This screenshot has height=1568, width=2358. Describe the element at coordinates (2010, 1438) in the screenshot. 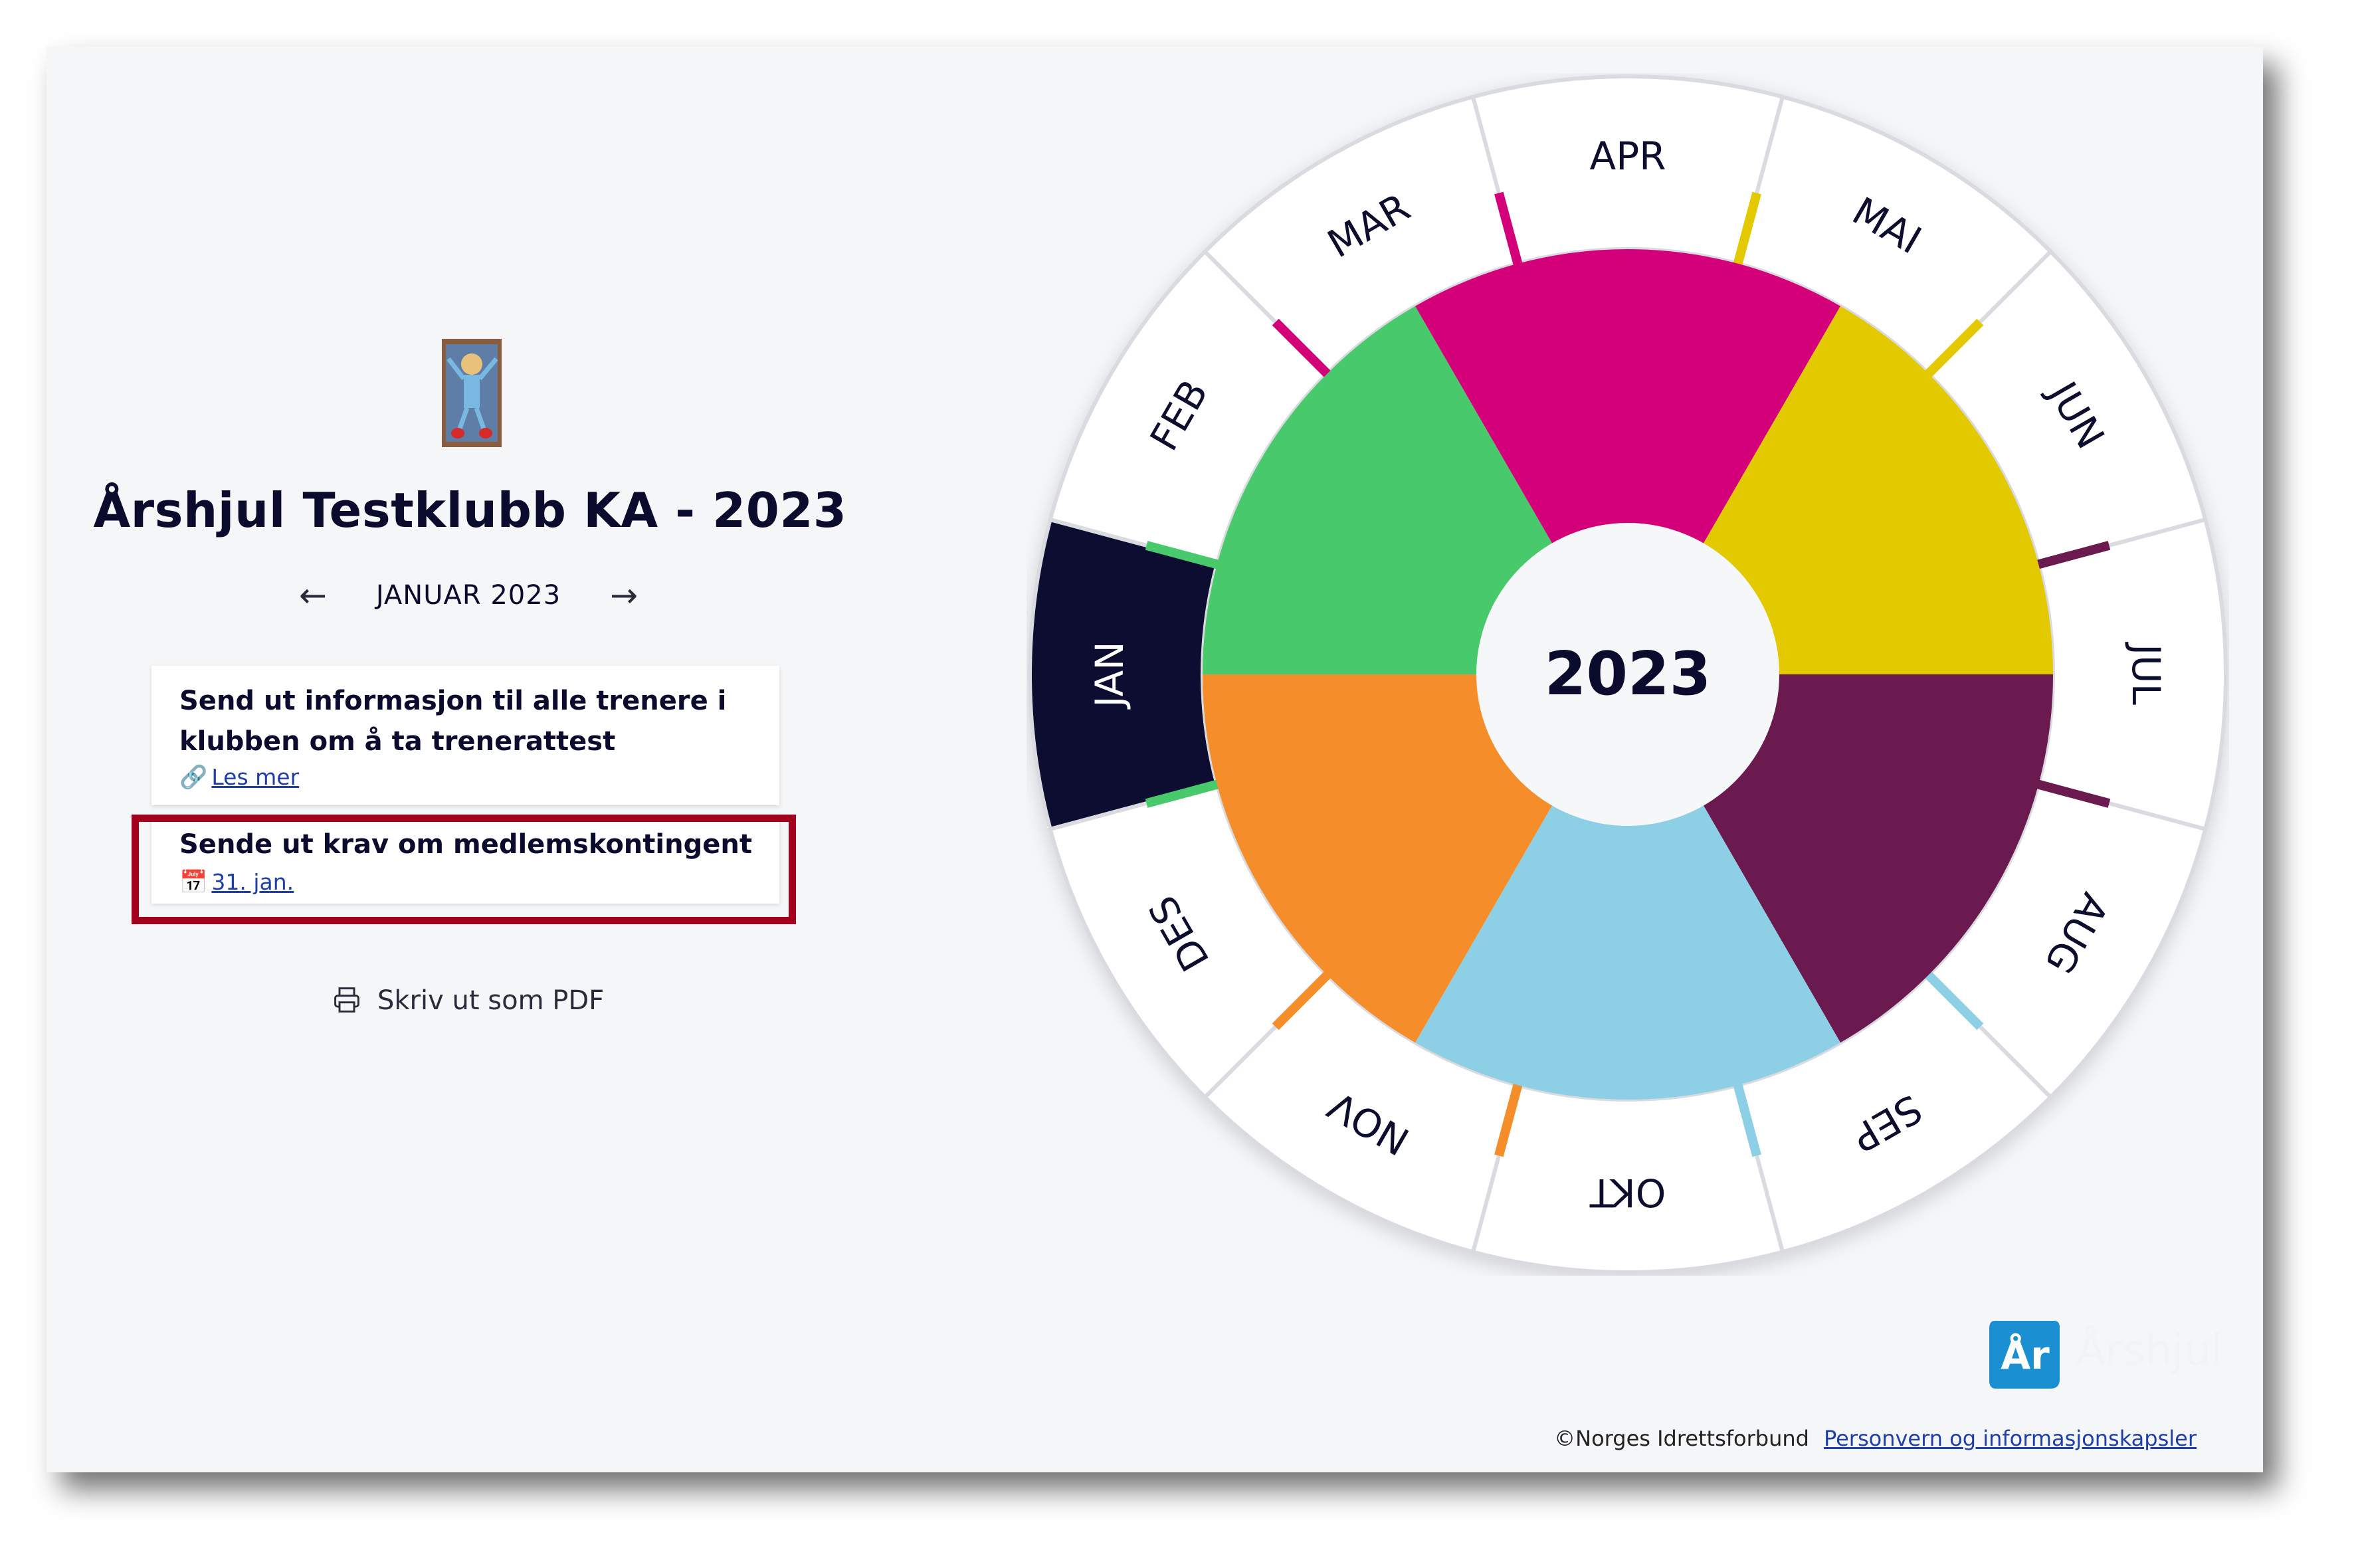

I see `privacy-link: Personvern og informasjonskapsler` at that location.